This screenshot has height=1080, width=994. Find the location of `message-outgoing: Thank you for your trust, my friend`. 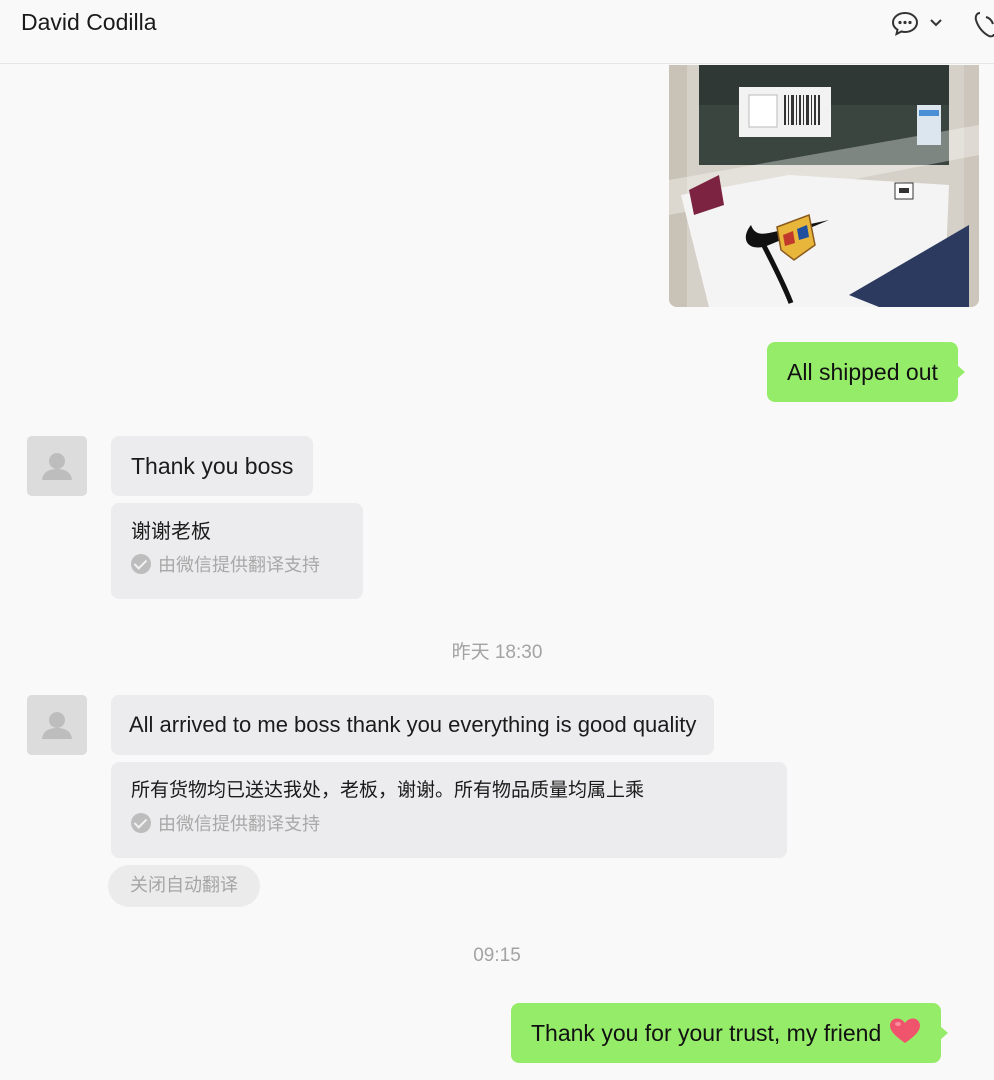

message-outgoing: Thank you for your trust, my friend is located at coordinates (729, 1033).